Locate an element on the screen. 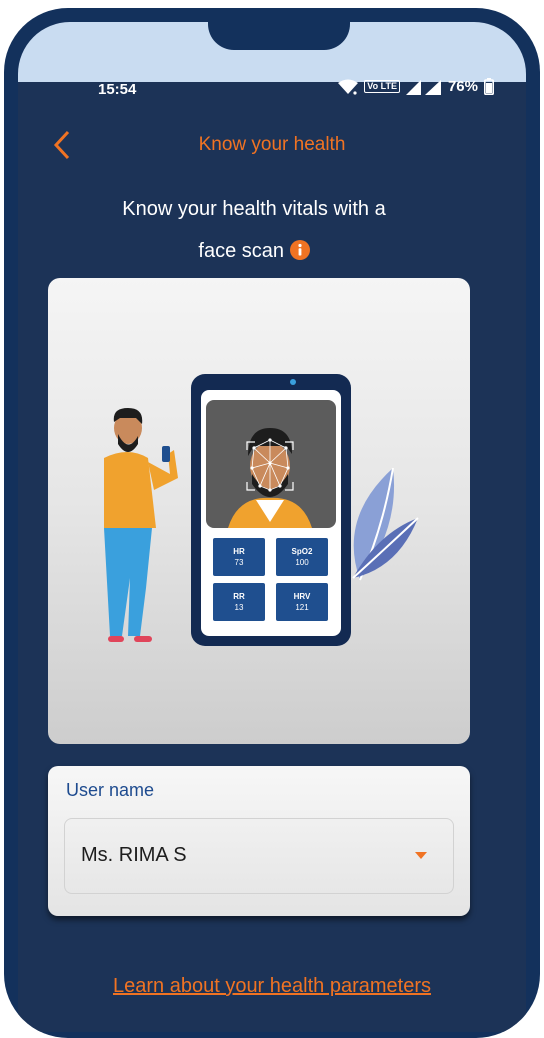 This screenshot has height=1038, width=544. app-header: Know your health is located at coordinates (272, 148).